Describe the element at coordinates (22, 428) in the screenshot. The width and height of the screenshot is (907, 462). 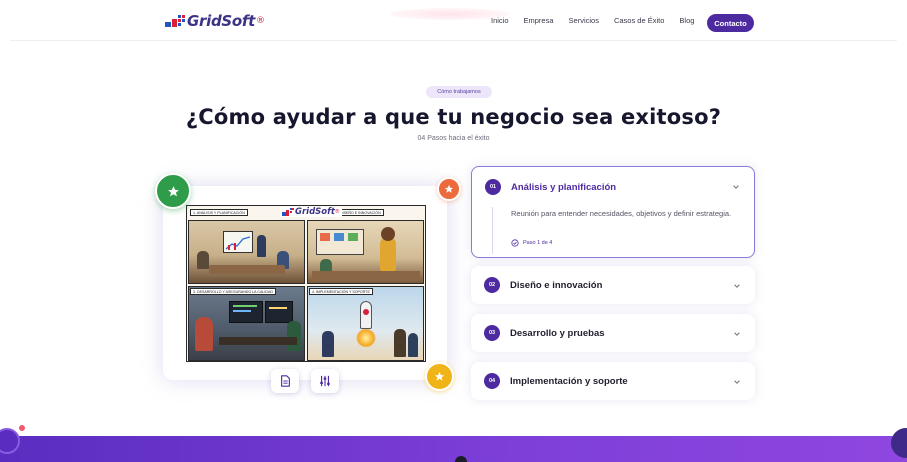
I see `notification-dot` at that location.